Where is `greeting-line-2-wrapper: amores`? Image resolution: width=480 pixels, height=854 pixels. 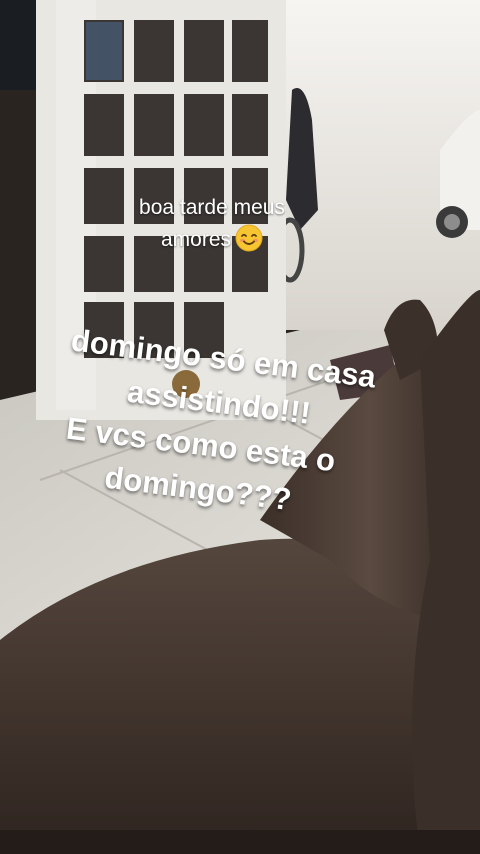 greeting-line-2-wrapper: amores is located at coordinates (212, 240).